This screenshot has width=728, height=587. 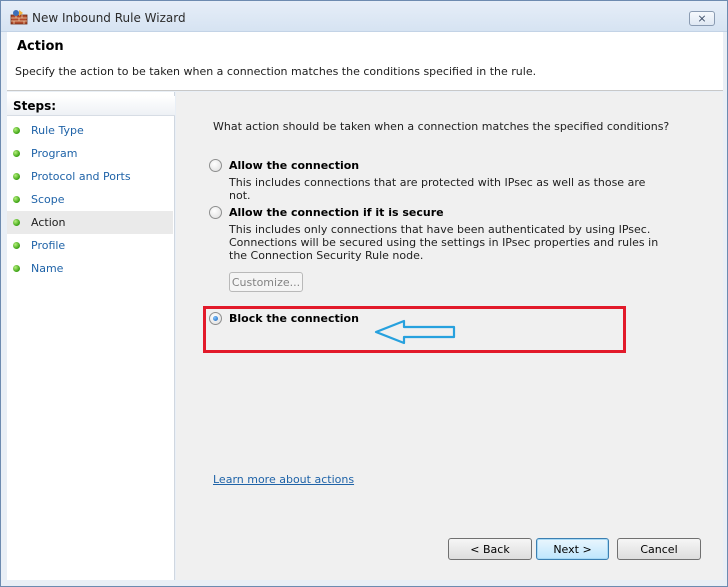 I want to click on window-title: New Inbound Rule Wizard, so click(x=109, y=18).